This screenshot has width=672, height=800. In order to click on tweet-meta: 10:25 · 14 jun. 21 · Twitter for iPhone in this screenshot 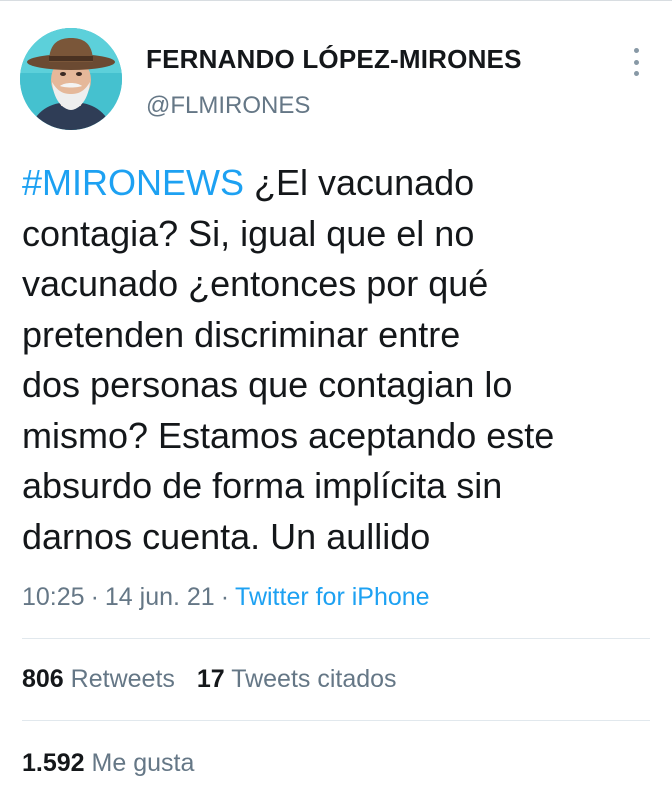, I will do `click(226, 597)`.